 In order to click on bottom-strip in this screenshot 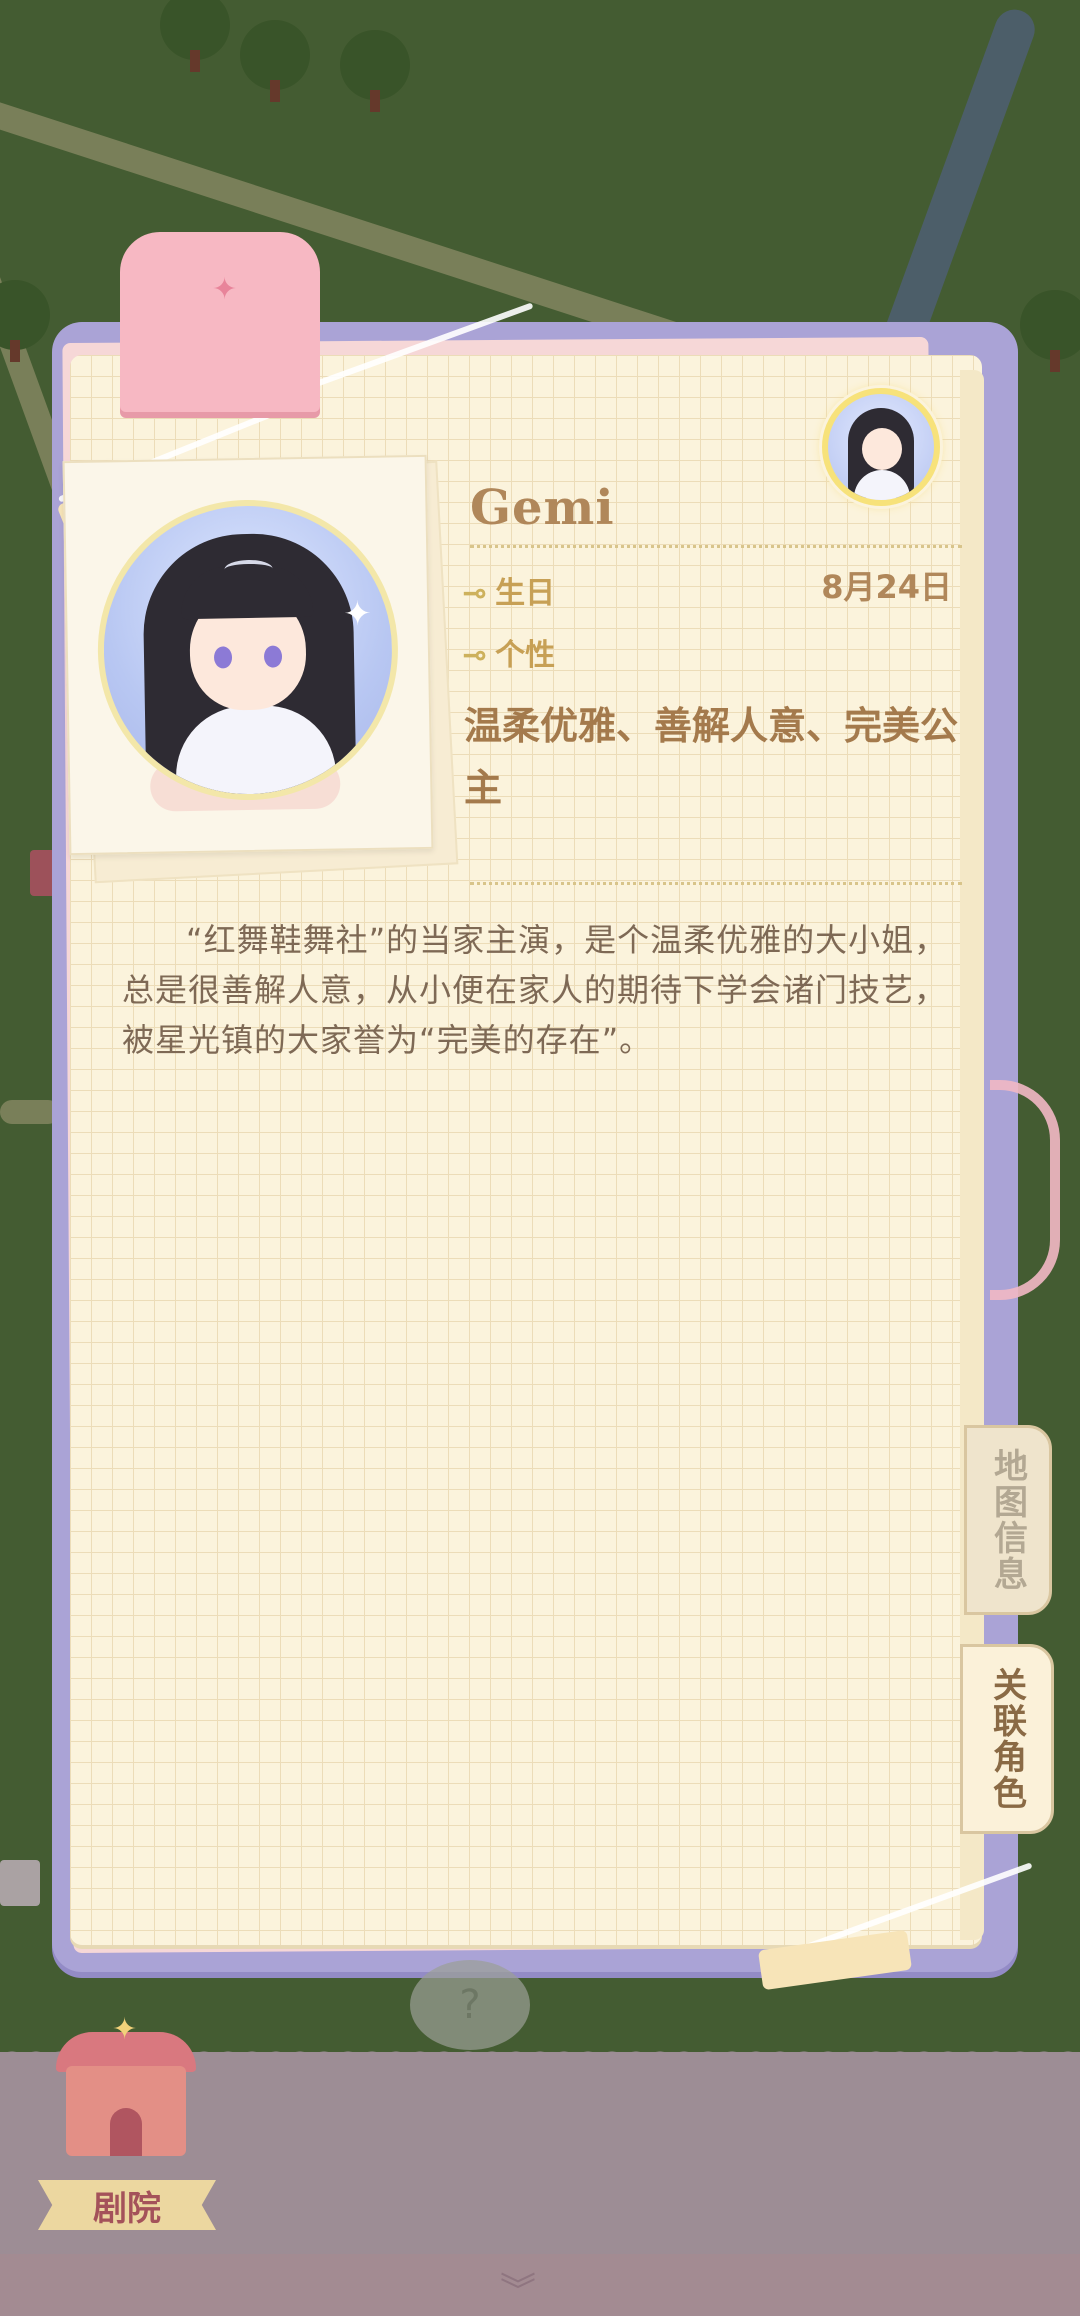, I will do `click(540, 2285)`.